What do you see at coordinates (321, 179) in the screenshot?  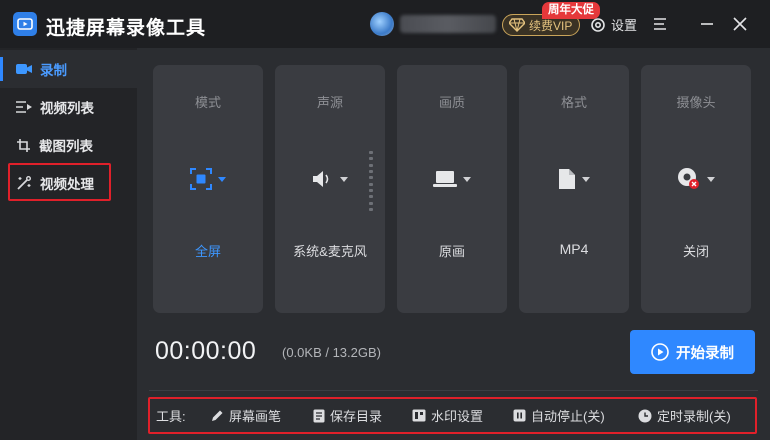 I see `speaker-icon` at bounding box center [321, 179].